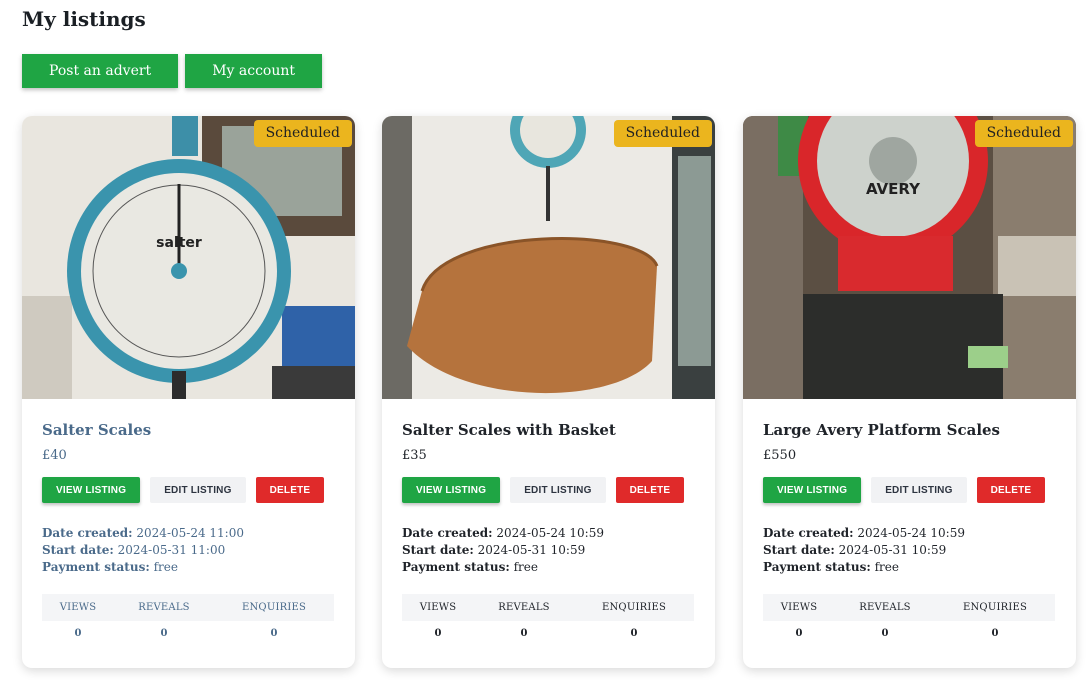 This screenshot has height=680, width=1090. What do you see at coordinates (548, 257) in the screenshot?
I see `listing-photo: Scheduled` at bounding box center [548, 257].